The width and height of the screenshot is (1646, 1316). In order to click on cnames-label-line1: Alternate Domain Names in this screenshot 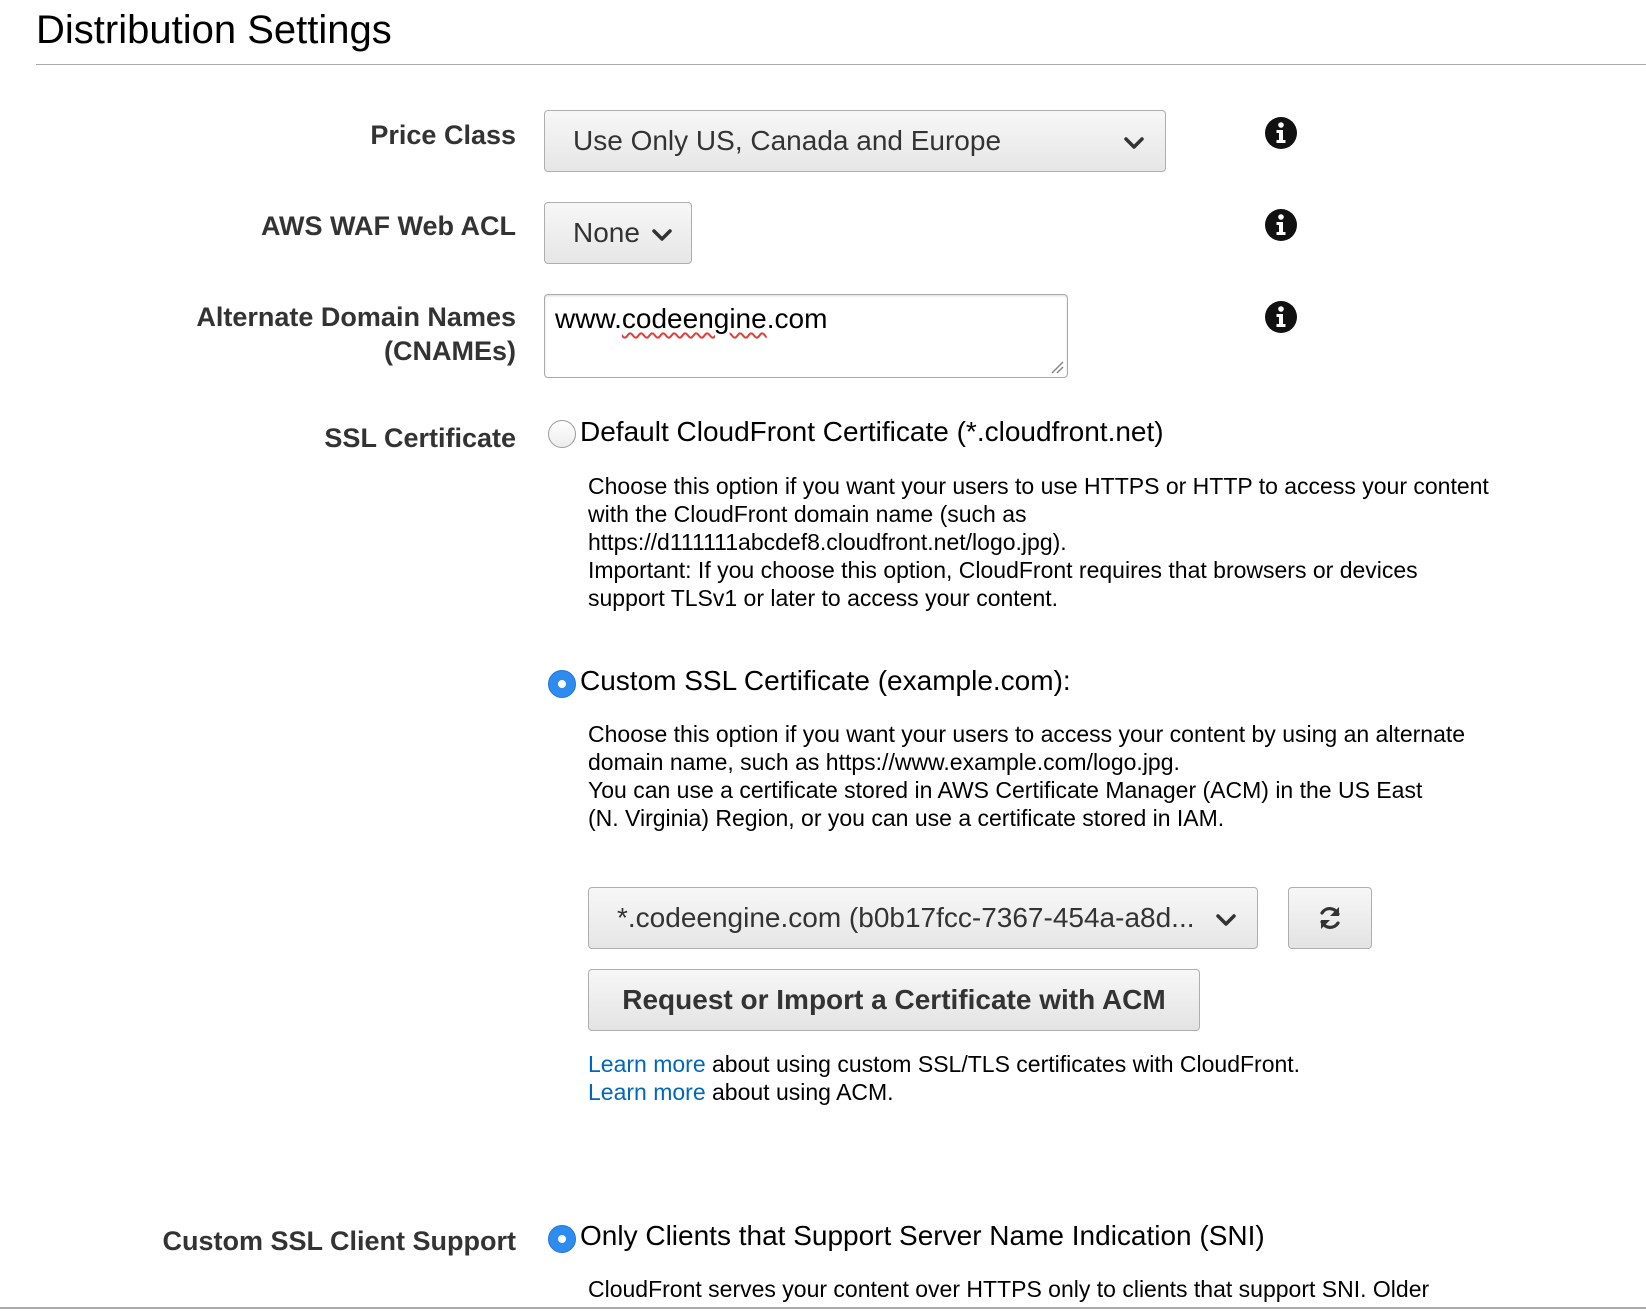, I will do `click(356, 317)`.